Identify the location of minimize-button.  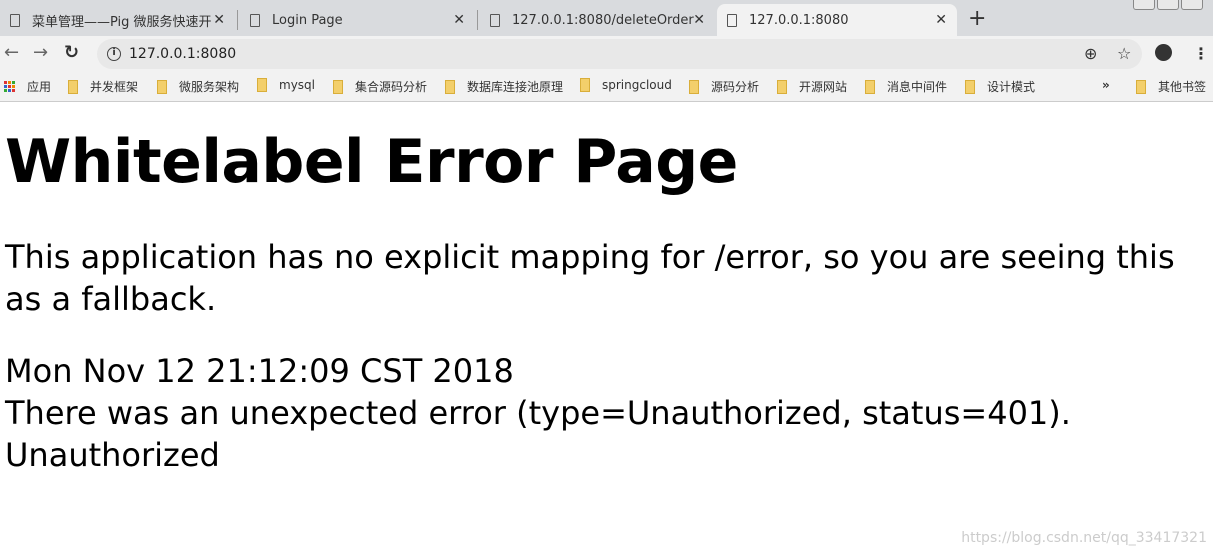
(1144, 5).